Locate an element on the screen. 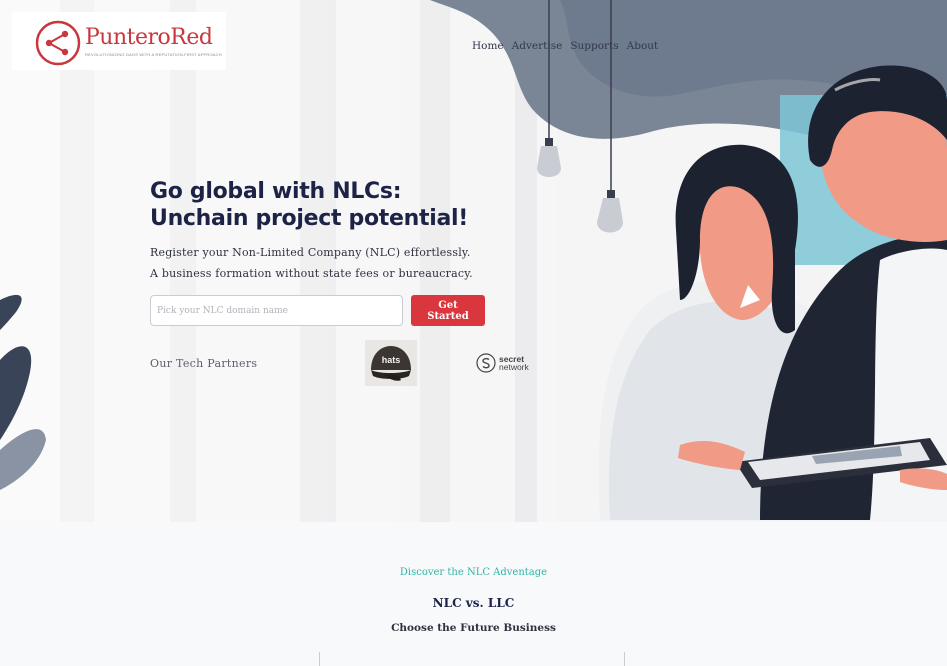 The height and width of the screenshot is (666, 947). network-word: network is located at coordinates (514, 367).